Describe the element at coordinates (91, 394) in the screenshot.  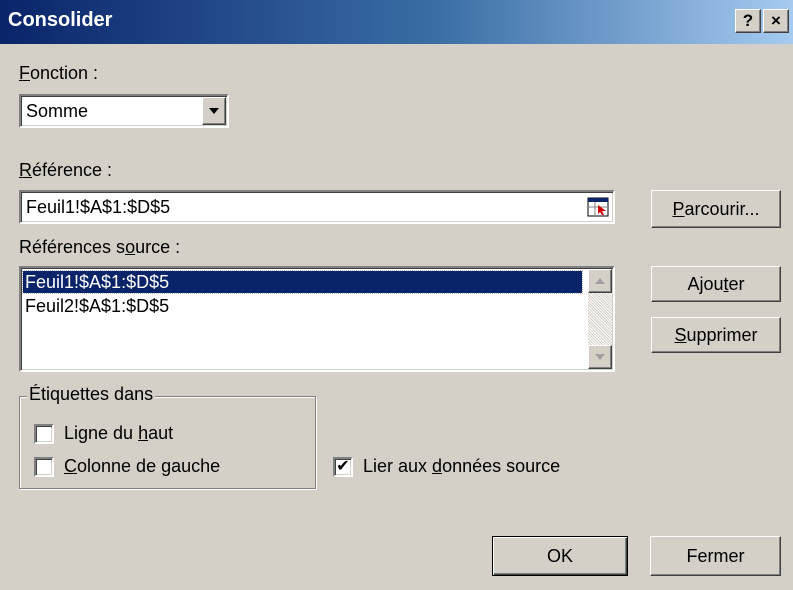
I see `etiquettes-legend: Étiquettes dans` at that location.